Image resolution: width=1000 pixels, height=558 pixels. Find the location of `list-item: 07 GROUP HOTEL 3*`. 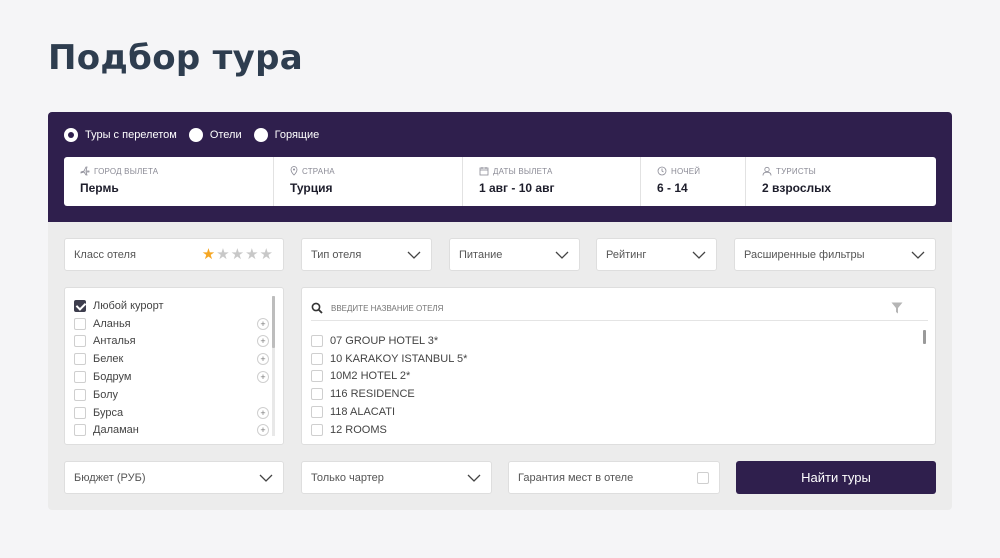

list-item: 07 GROUP HOTEL 3* is located at coordinates (389, 341).